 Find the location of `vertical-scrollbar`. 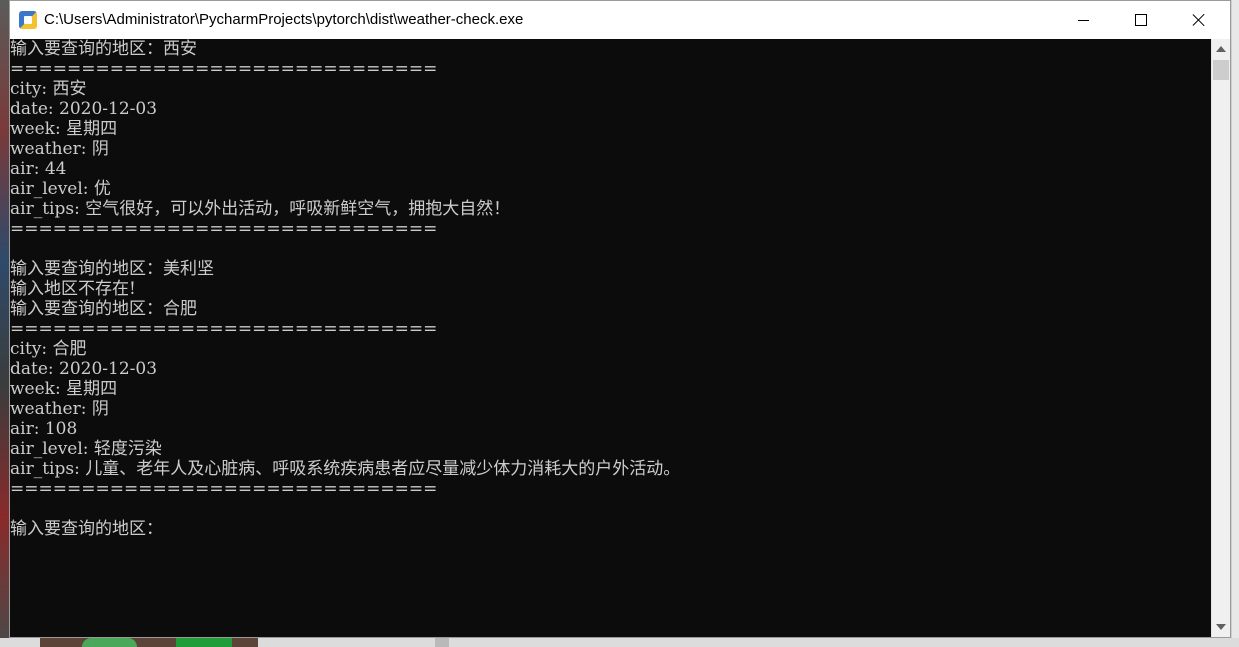

vertical-scrollbar is located at coordinates (1220, 338).